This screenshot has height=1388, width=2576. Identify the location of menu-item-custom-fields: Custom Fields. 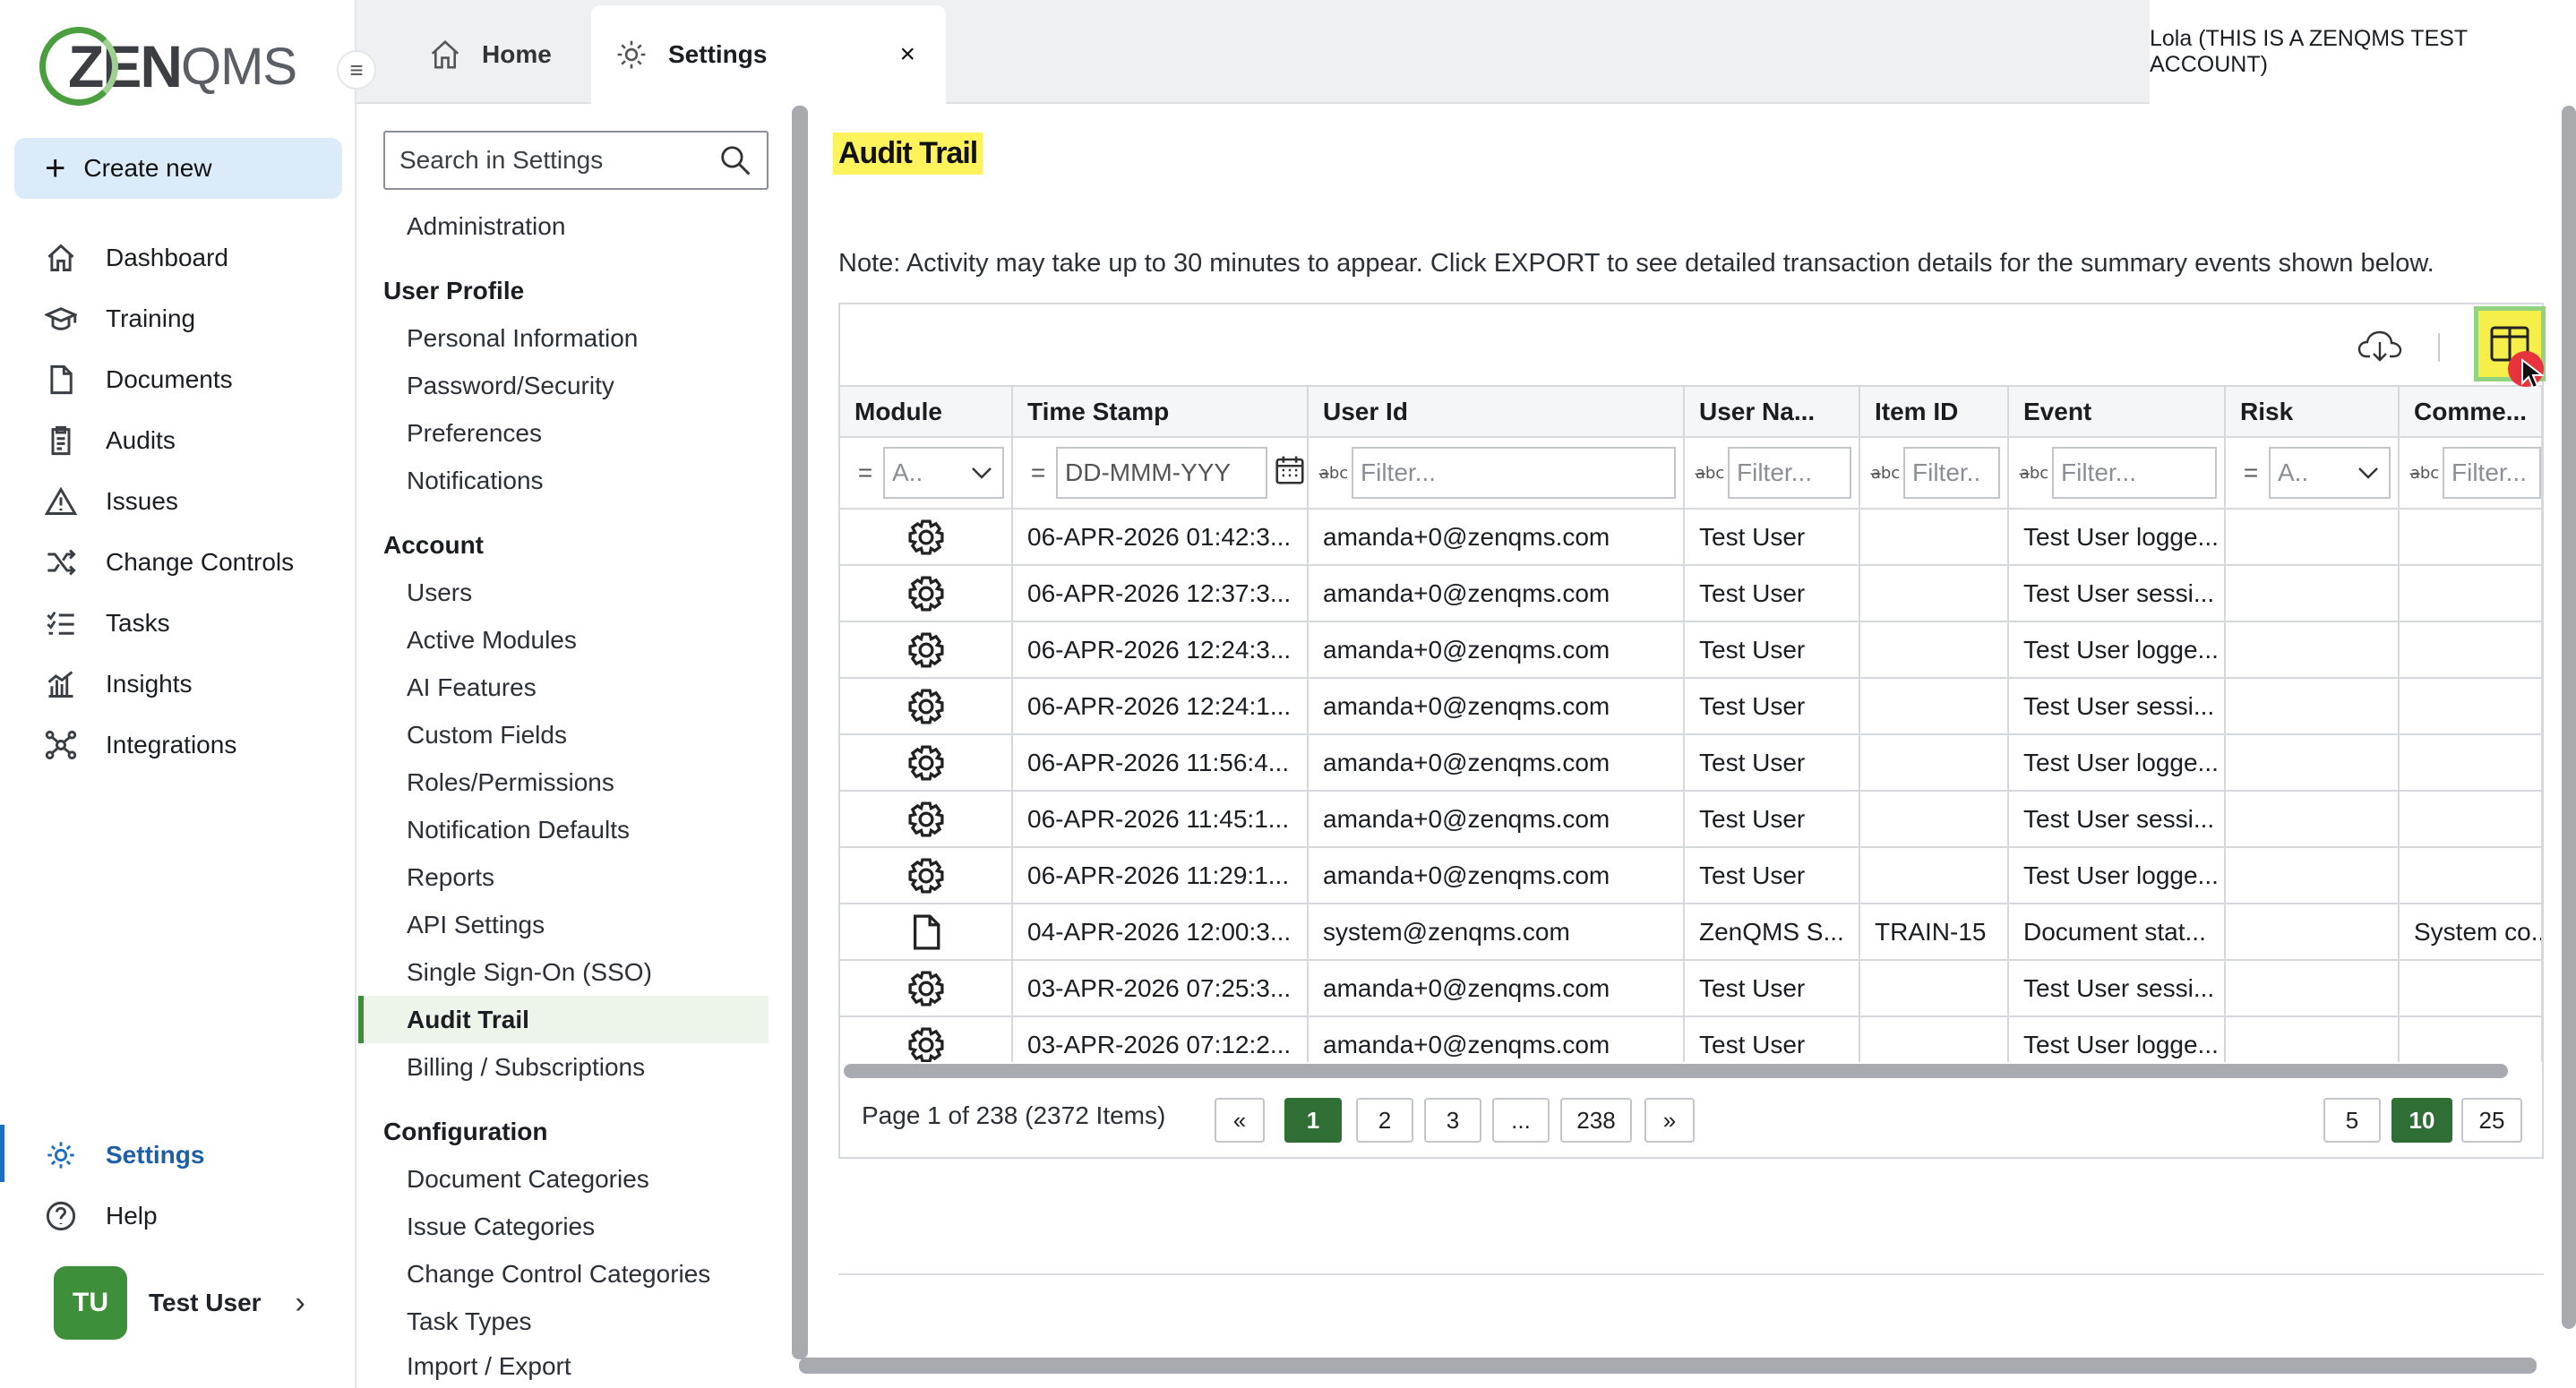
(570, 734).